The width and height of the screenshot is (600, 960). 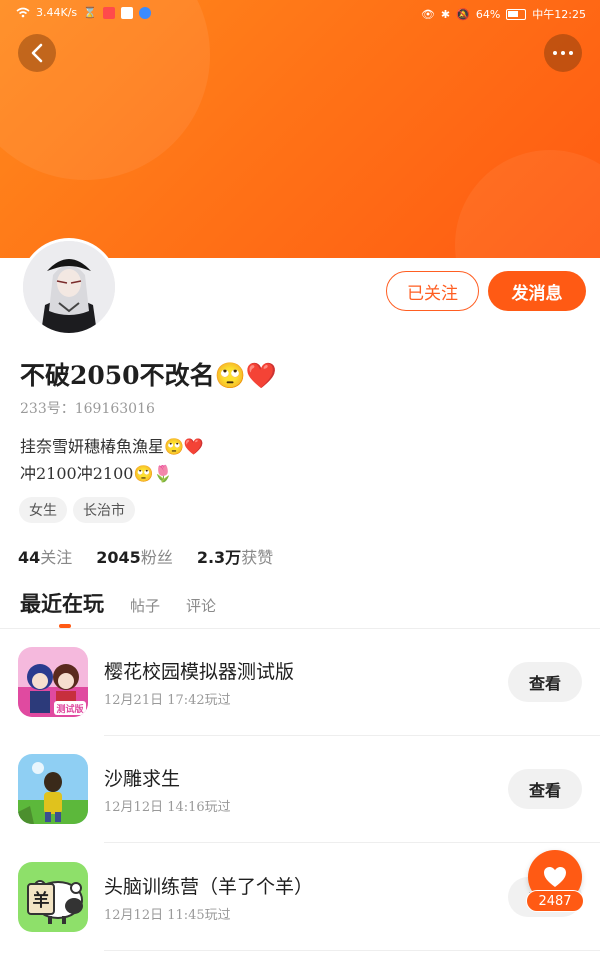 What do you see at coordinates (537, 291) in the screenshot?
I see `send-message-button: 发消息` at bounding box center [537, 291].